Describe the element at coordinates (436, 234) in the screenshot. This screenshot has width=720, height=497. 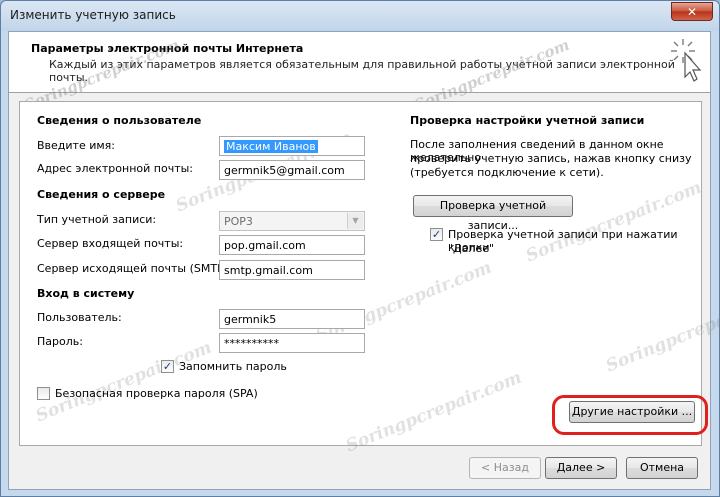
I see `auto-test-checkbox: ✓` at that location.